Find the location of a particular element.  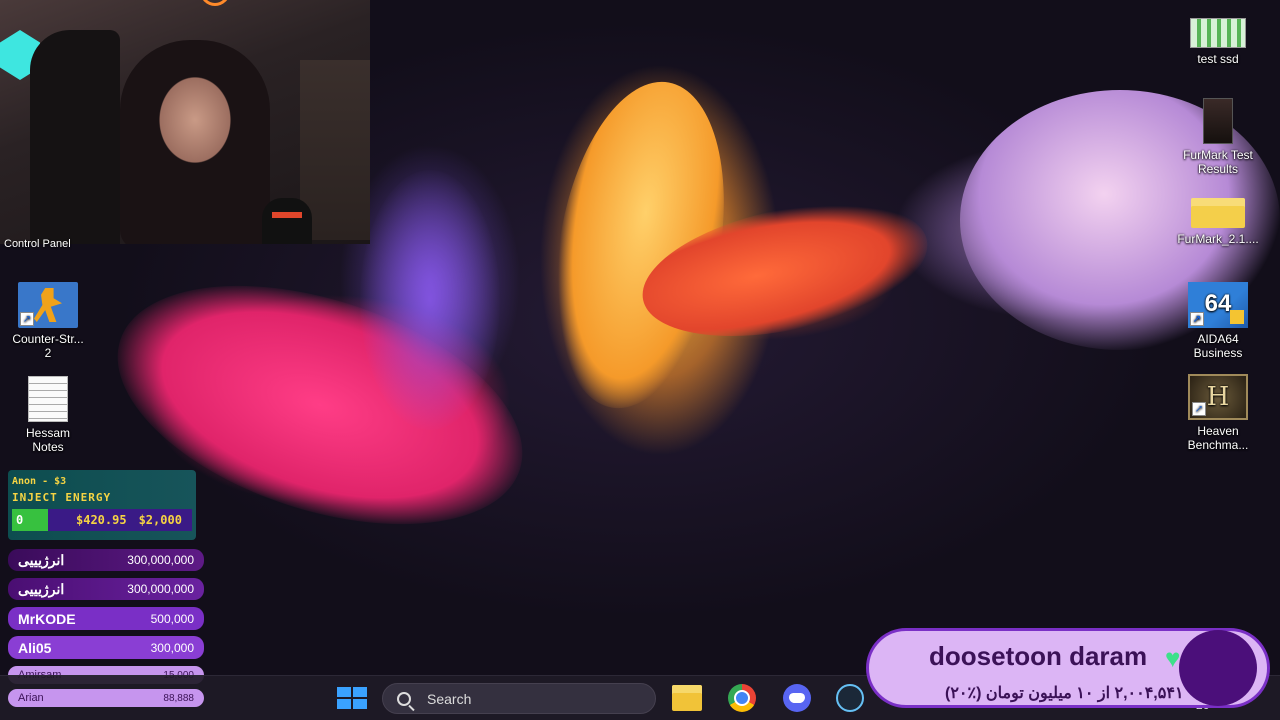

energy-current: $420.95 is located at coordinates (101, 520).